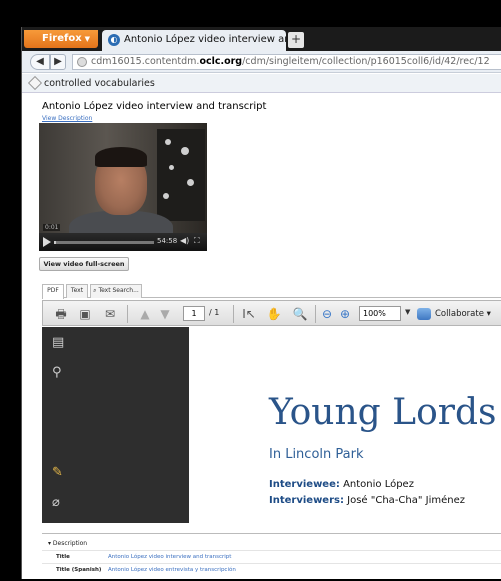 The image size is (501, 581). I want to click on marquee-zoom-icon: 🔍, so click(300, 314).